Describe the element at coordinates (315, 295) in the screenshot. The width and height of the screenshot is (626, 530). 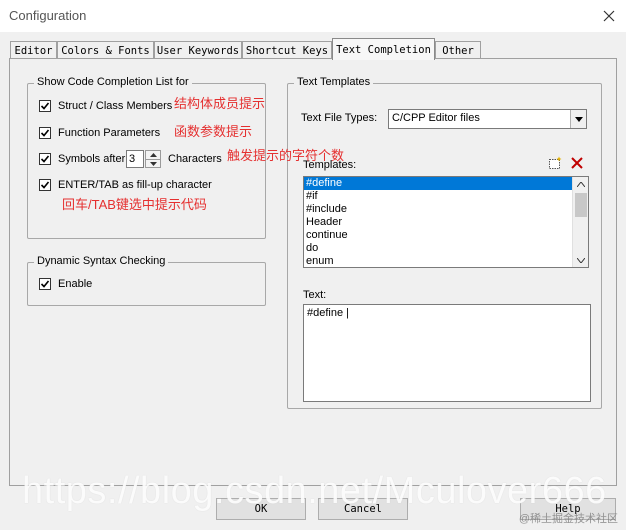
I see `text-label: Text:` at that location.